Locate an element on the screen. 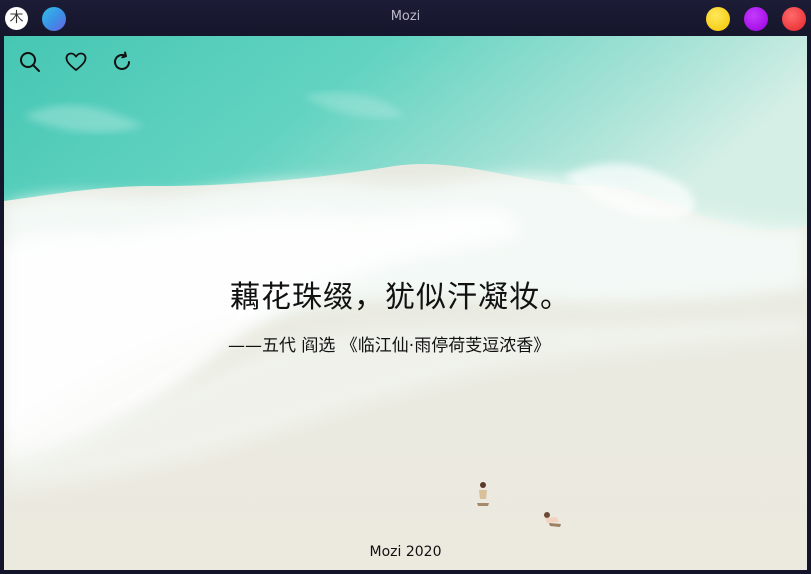 The width and height of the screenshot is (811, 574). footer-text: Mozi 2020 is located at coordinates (405, 552).